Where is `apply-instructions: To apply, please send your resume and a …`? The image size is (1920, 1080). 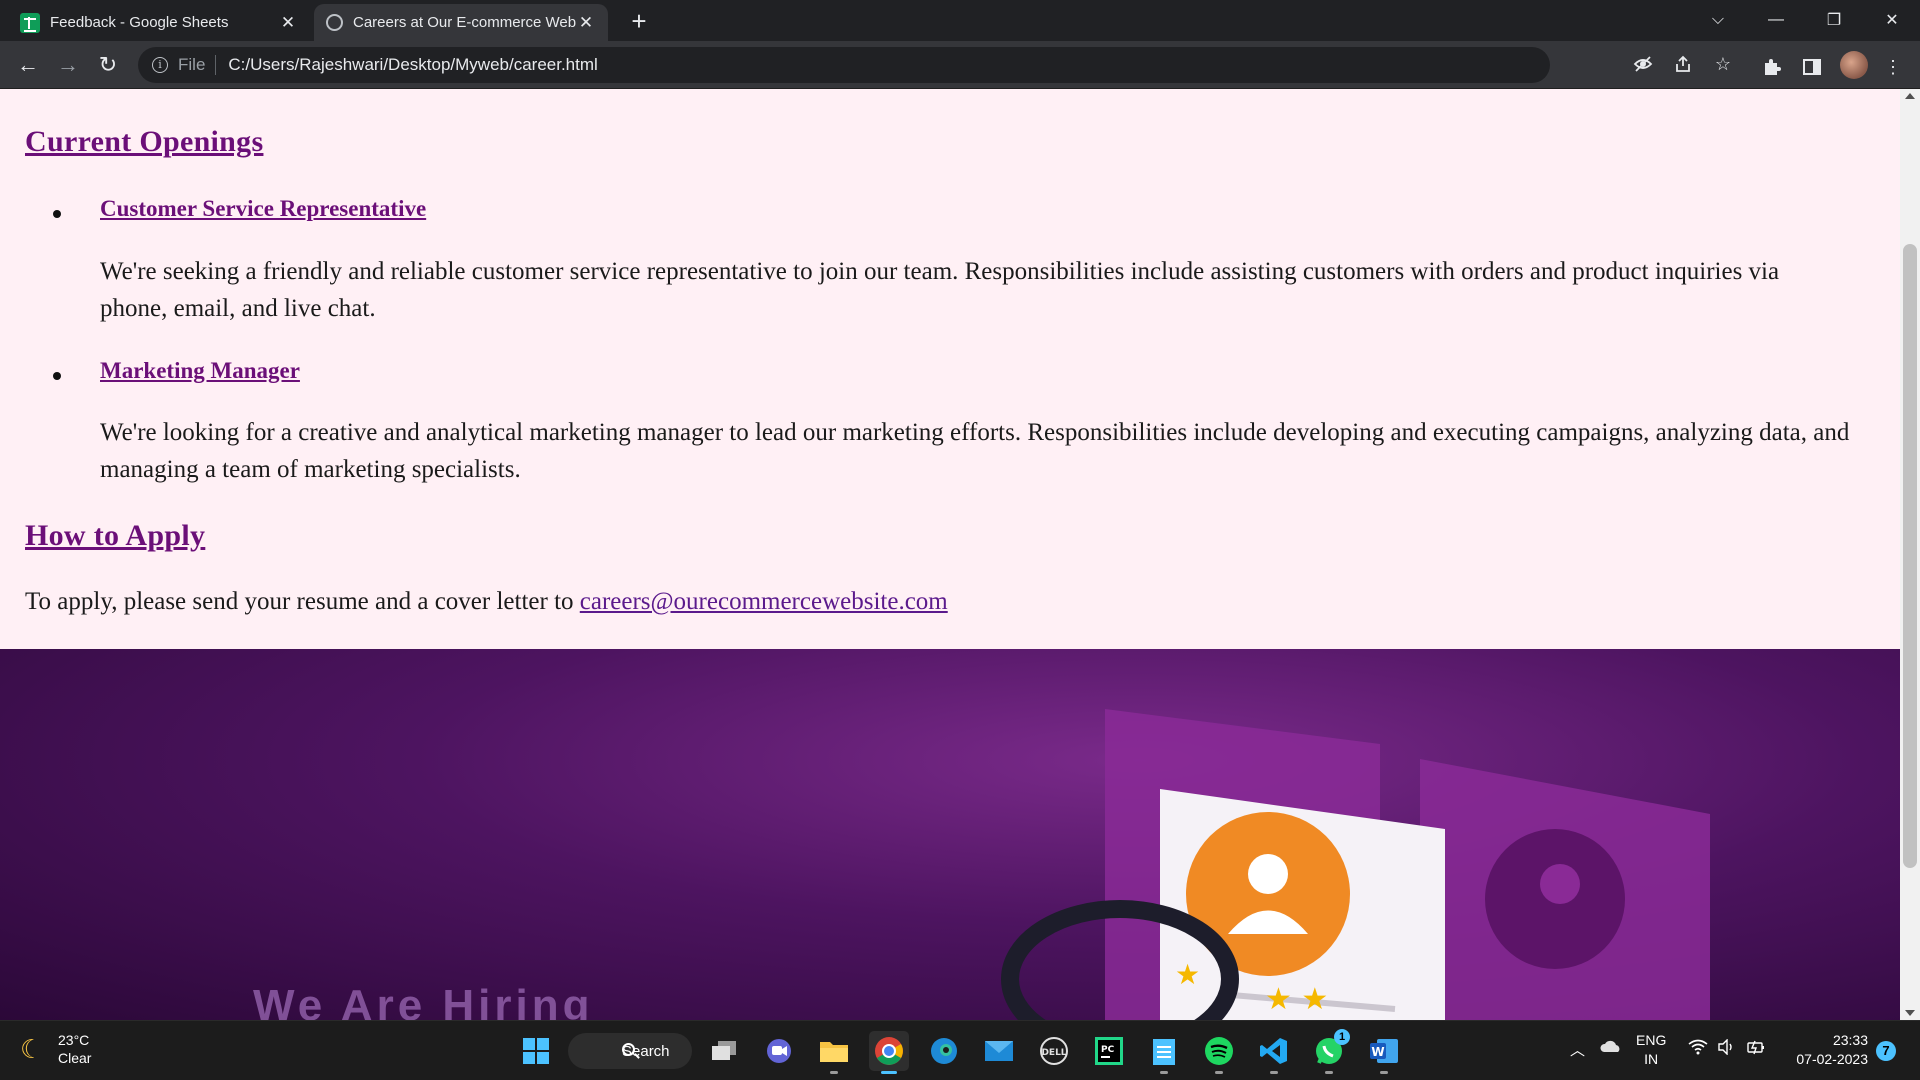 apply-instructions: To apply, please send your resume and a … is located at coordinates (486, 602).